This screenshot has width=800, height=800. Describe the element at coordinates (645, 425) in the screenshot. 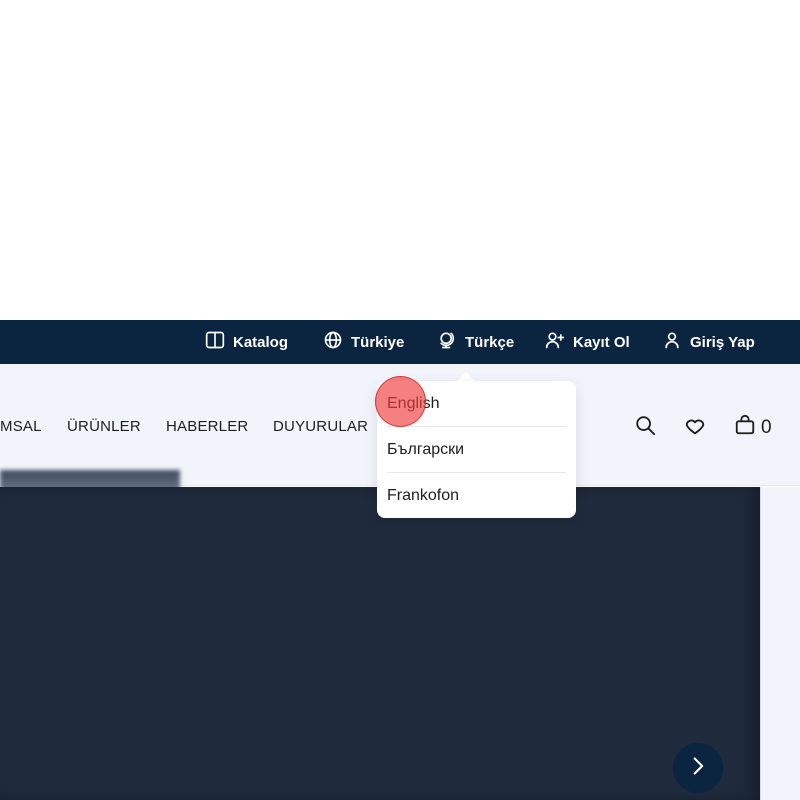

I see `search-icon` at that location.